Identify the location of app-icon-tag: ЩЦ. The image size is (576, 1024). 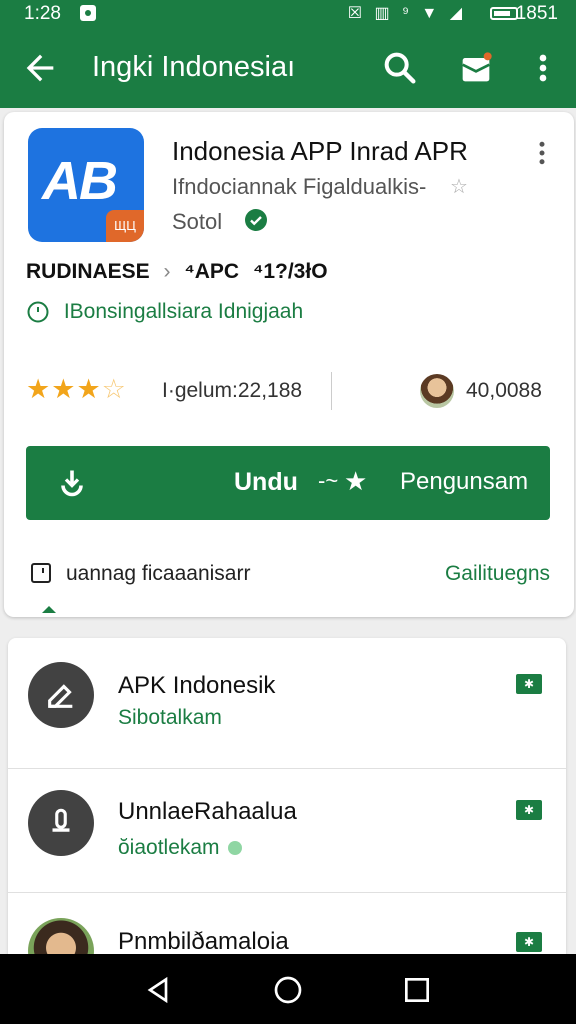
(125, 226).